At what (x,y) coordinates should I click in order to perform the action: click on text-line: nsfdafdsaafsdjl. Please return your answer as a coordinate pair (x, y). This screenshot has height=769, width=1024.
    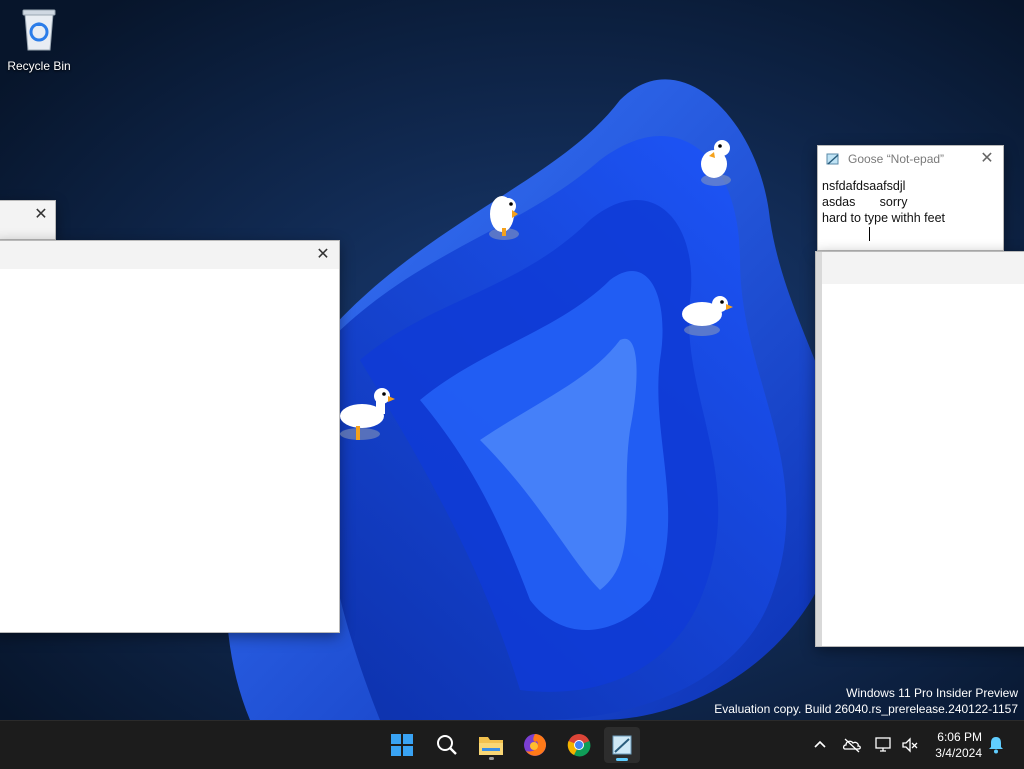
    Looking at the image, I should click on (864, 186).